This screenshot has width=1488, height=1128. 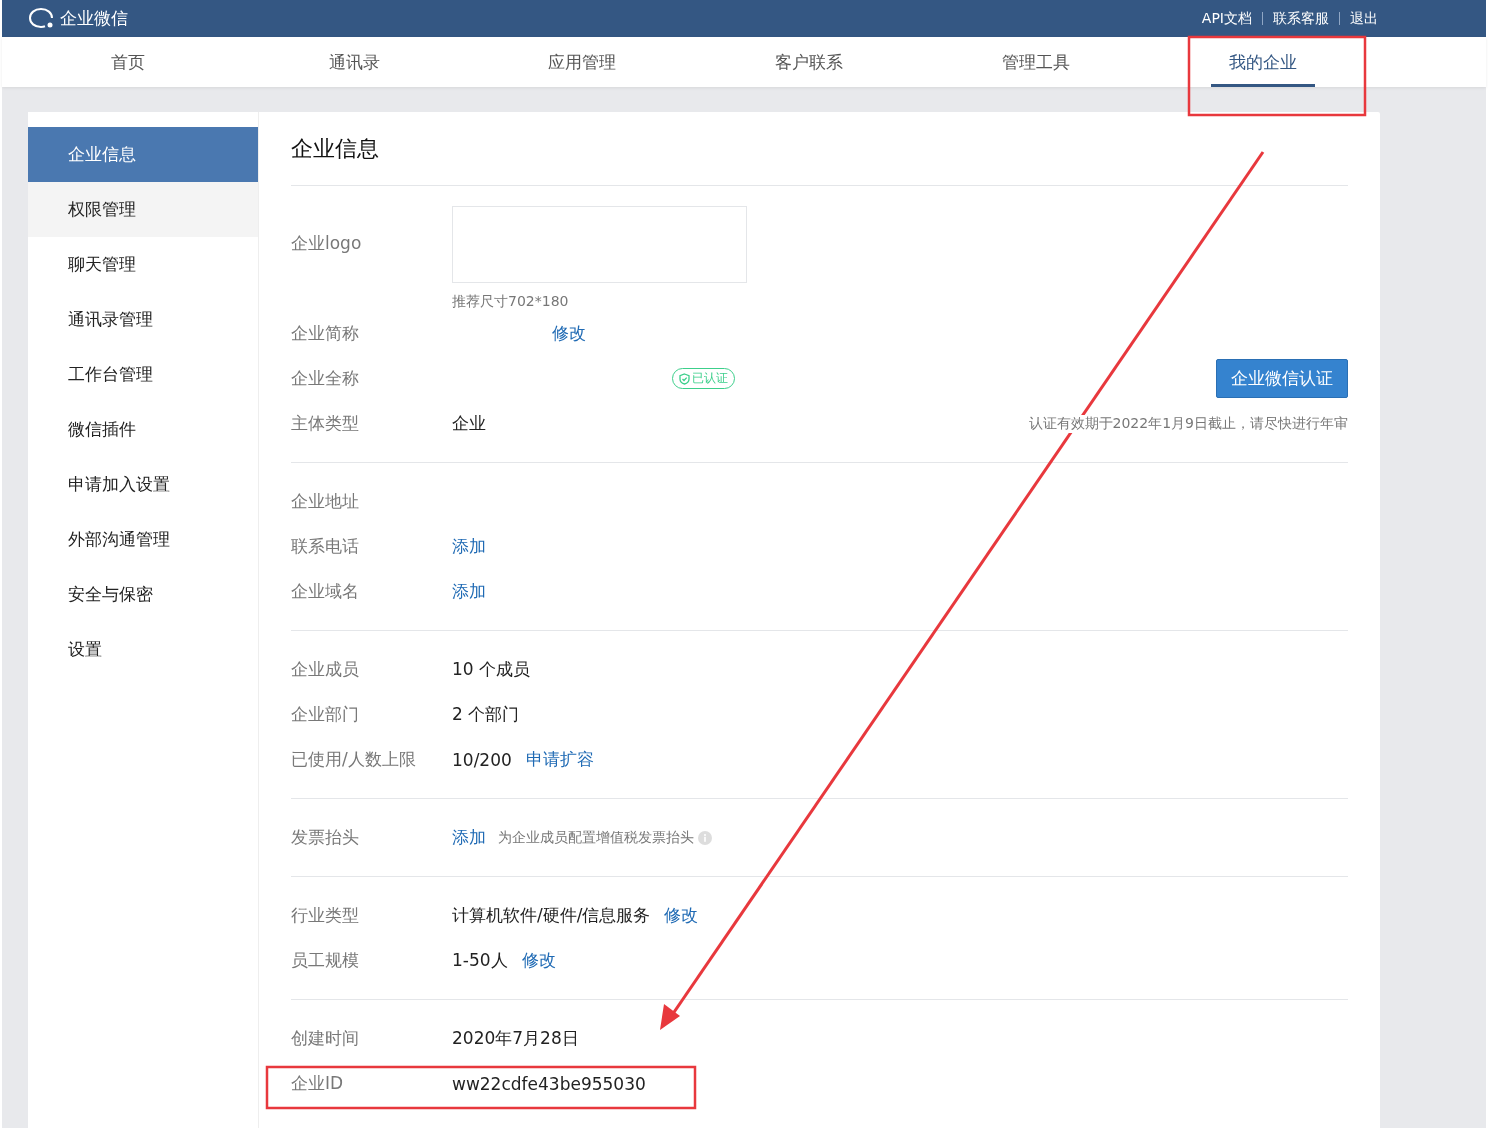 What do you see at coordinates (684, 378) in the screenshot?
I see `shield-check-icon` at bounding box center [684, 378].